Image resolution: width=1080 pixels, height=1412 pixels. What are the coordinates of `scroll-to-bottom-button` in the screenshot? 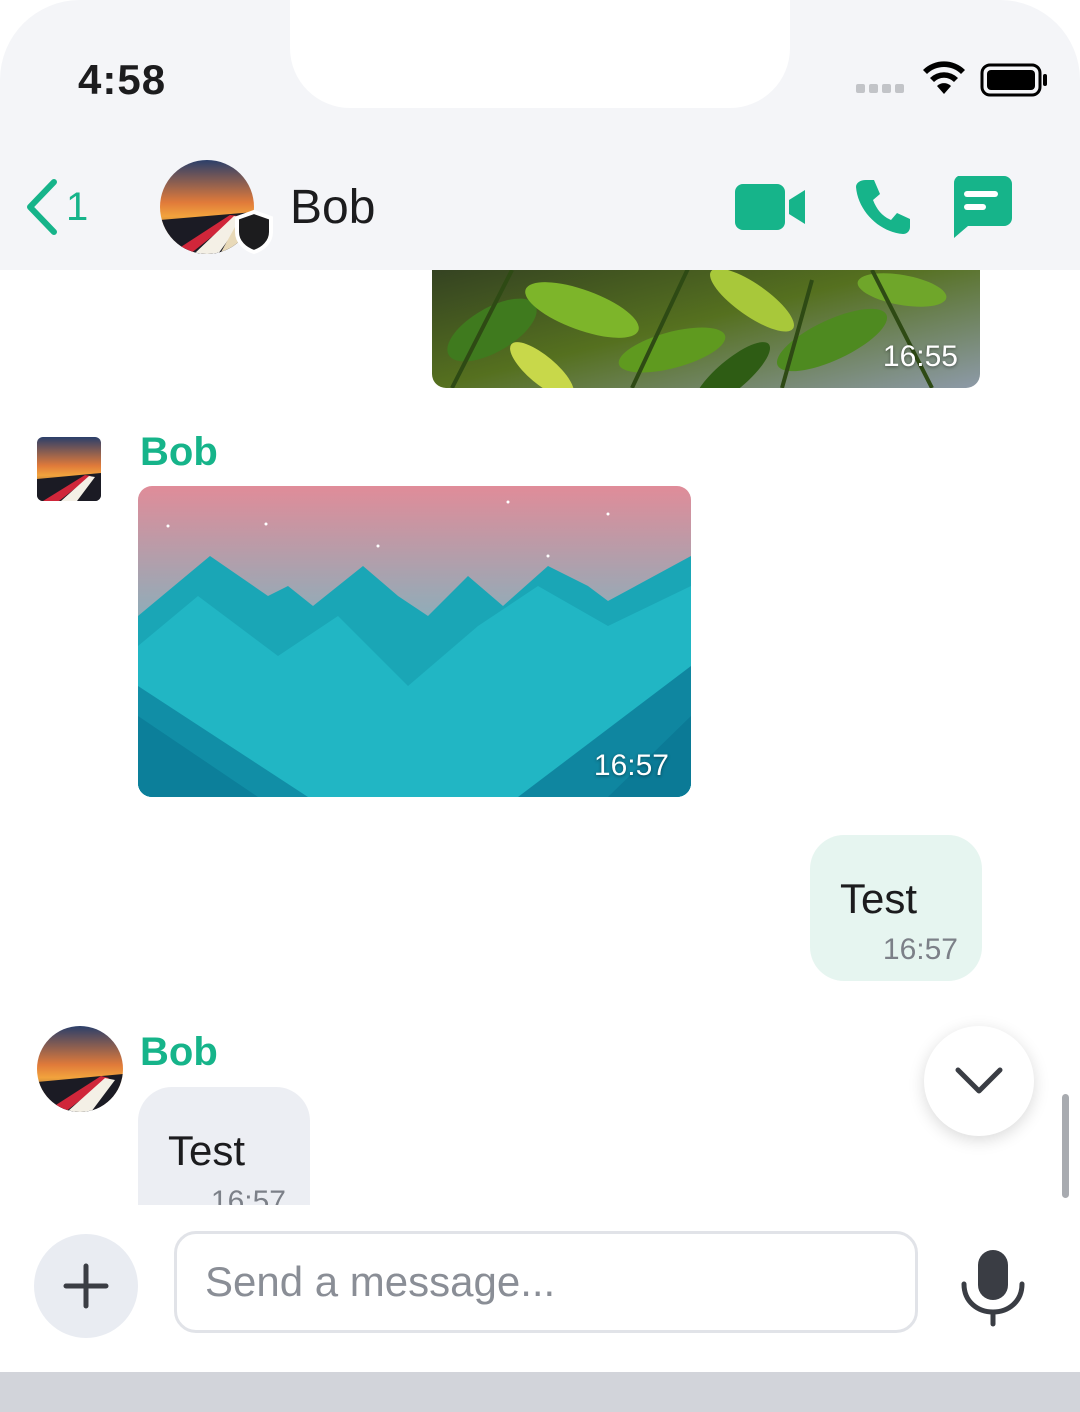 It's located at (979, 1081).